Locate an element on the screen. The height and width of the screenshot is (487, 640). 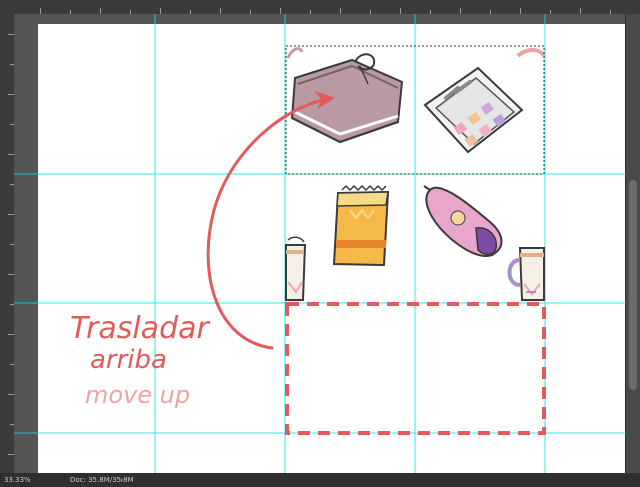
status-menu-arrow-icon: › is located at coordinates (121, 479).